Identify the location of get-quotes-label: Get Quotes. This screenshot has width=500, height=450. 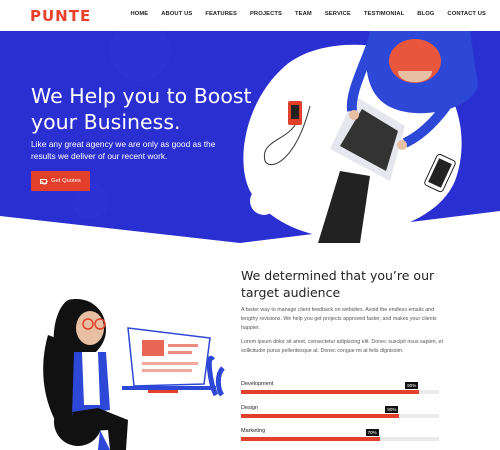
(66, 181).